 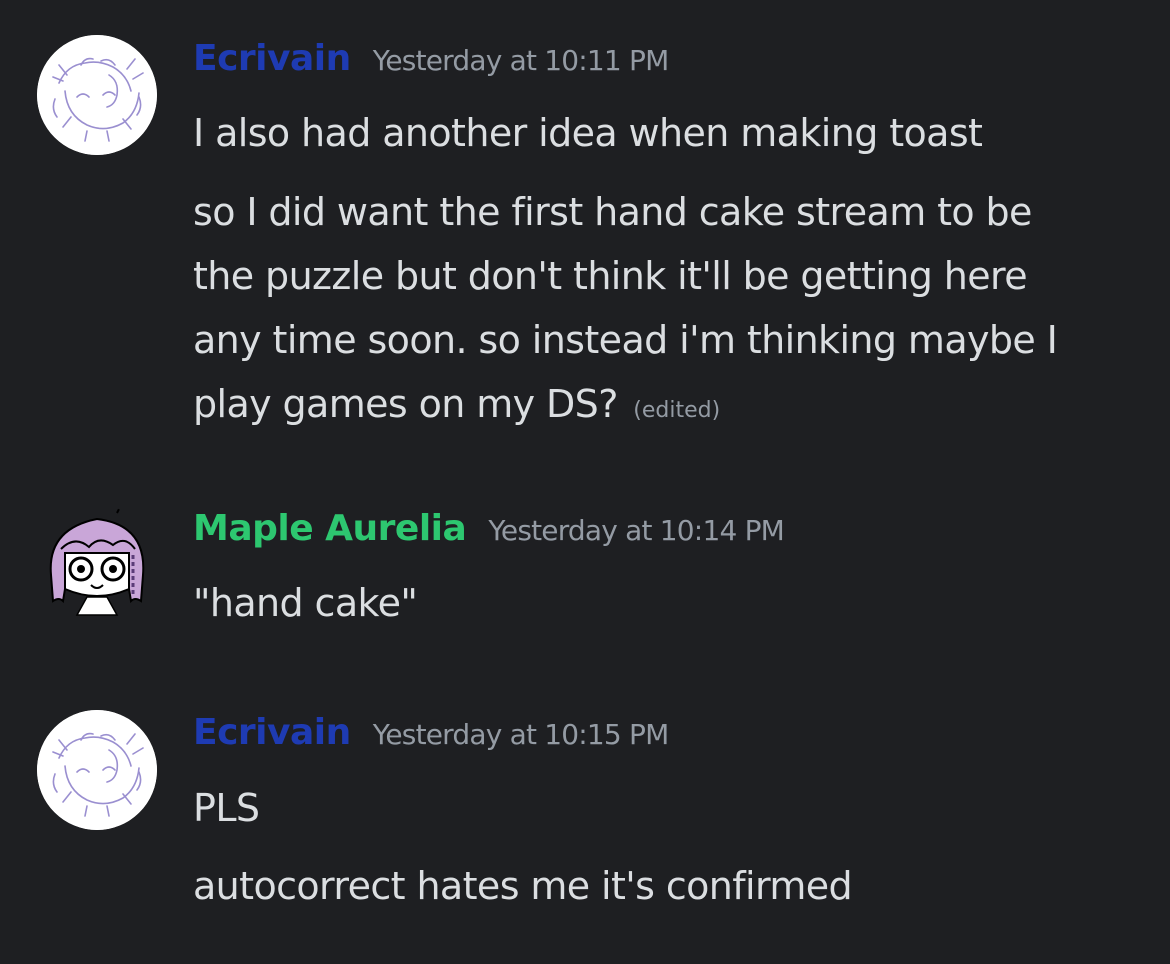 What do you see at coordinates (523, 886) in the screenshot?
I see `message-text: autocorrect hates me it's confirmed` at bounding box center [523, 886].